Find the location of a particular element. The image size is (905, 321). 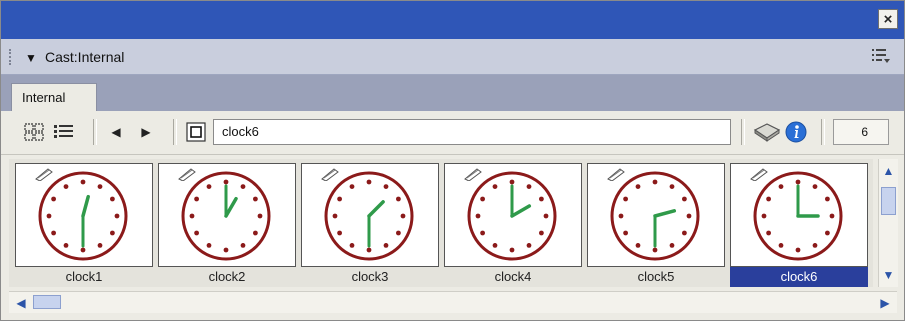

scroll-up-icon: ▲ is located at coordinates (888, 171).